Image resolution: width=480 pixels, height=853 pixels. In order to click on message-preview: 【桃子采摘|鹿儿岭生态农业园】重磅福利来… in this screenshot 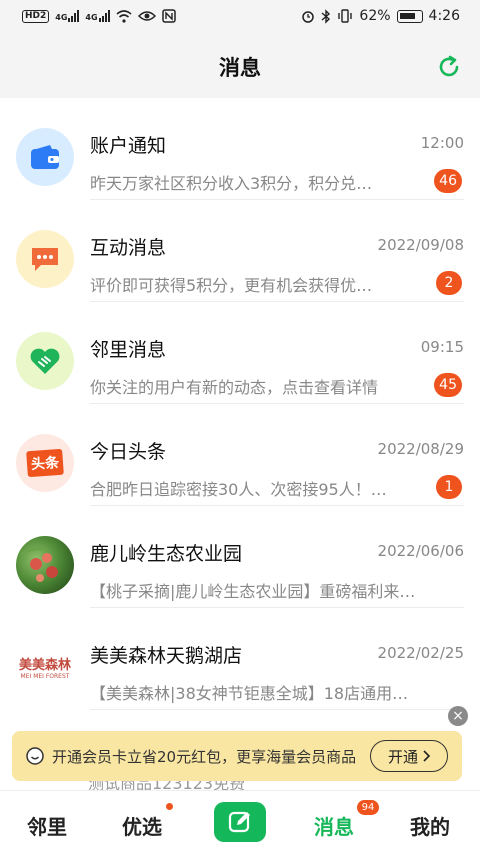, I will do `click(253, 591)`.